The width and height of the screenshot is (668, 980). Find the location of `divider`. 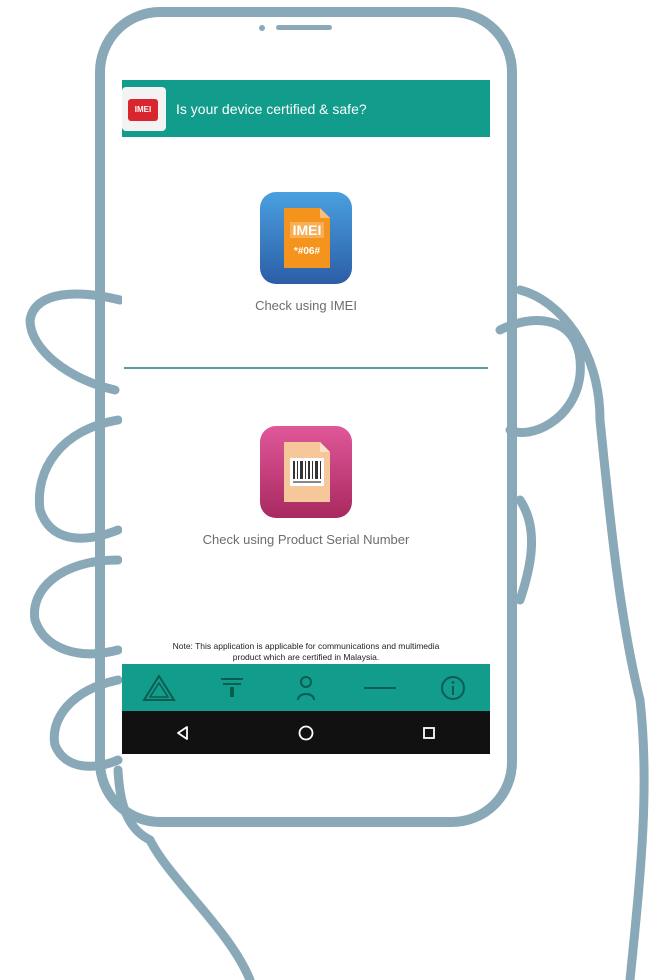

divider is located at coordinates (306, 368).